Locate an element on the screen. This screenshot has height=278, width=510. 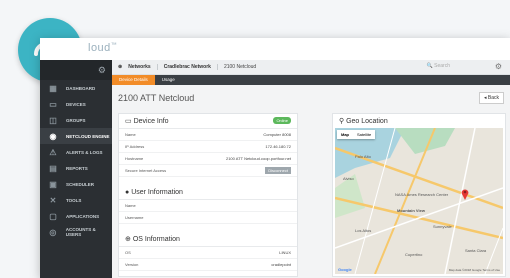
sidebar-item-devices: ▭ DEVICES is located at coordinates (76, 104).